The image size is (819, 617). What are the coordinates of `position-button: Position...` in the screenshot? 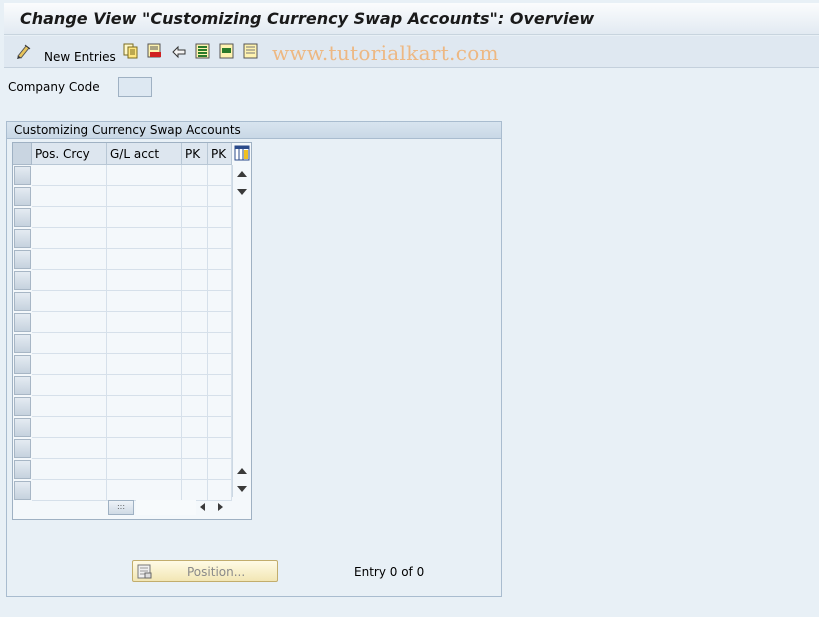 It's located at (205, 571).